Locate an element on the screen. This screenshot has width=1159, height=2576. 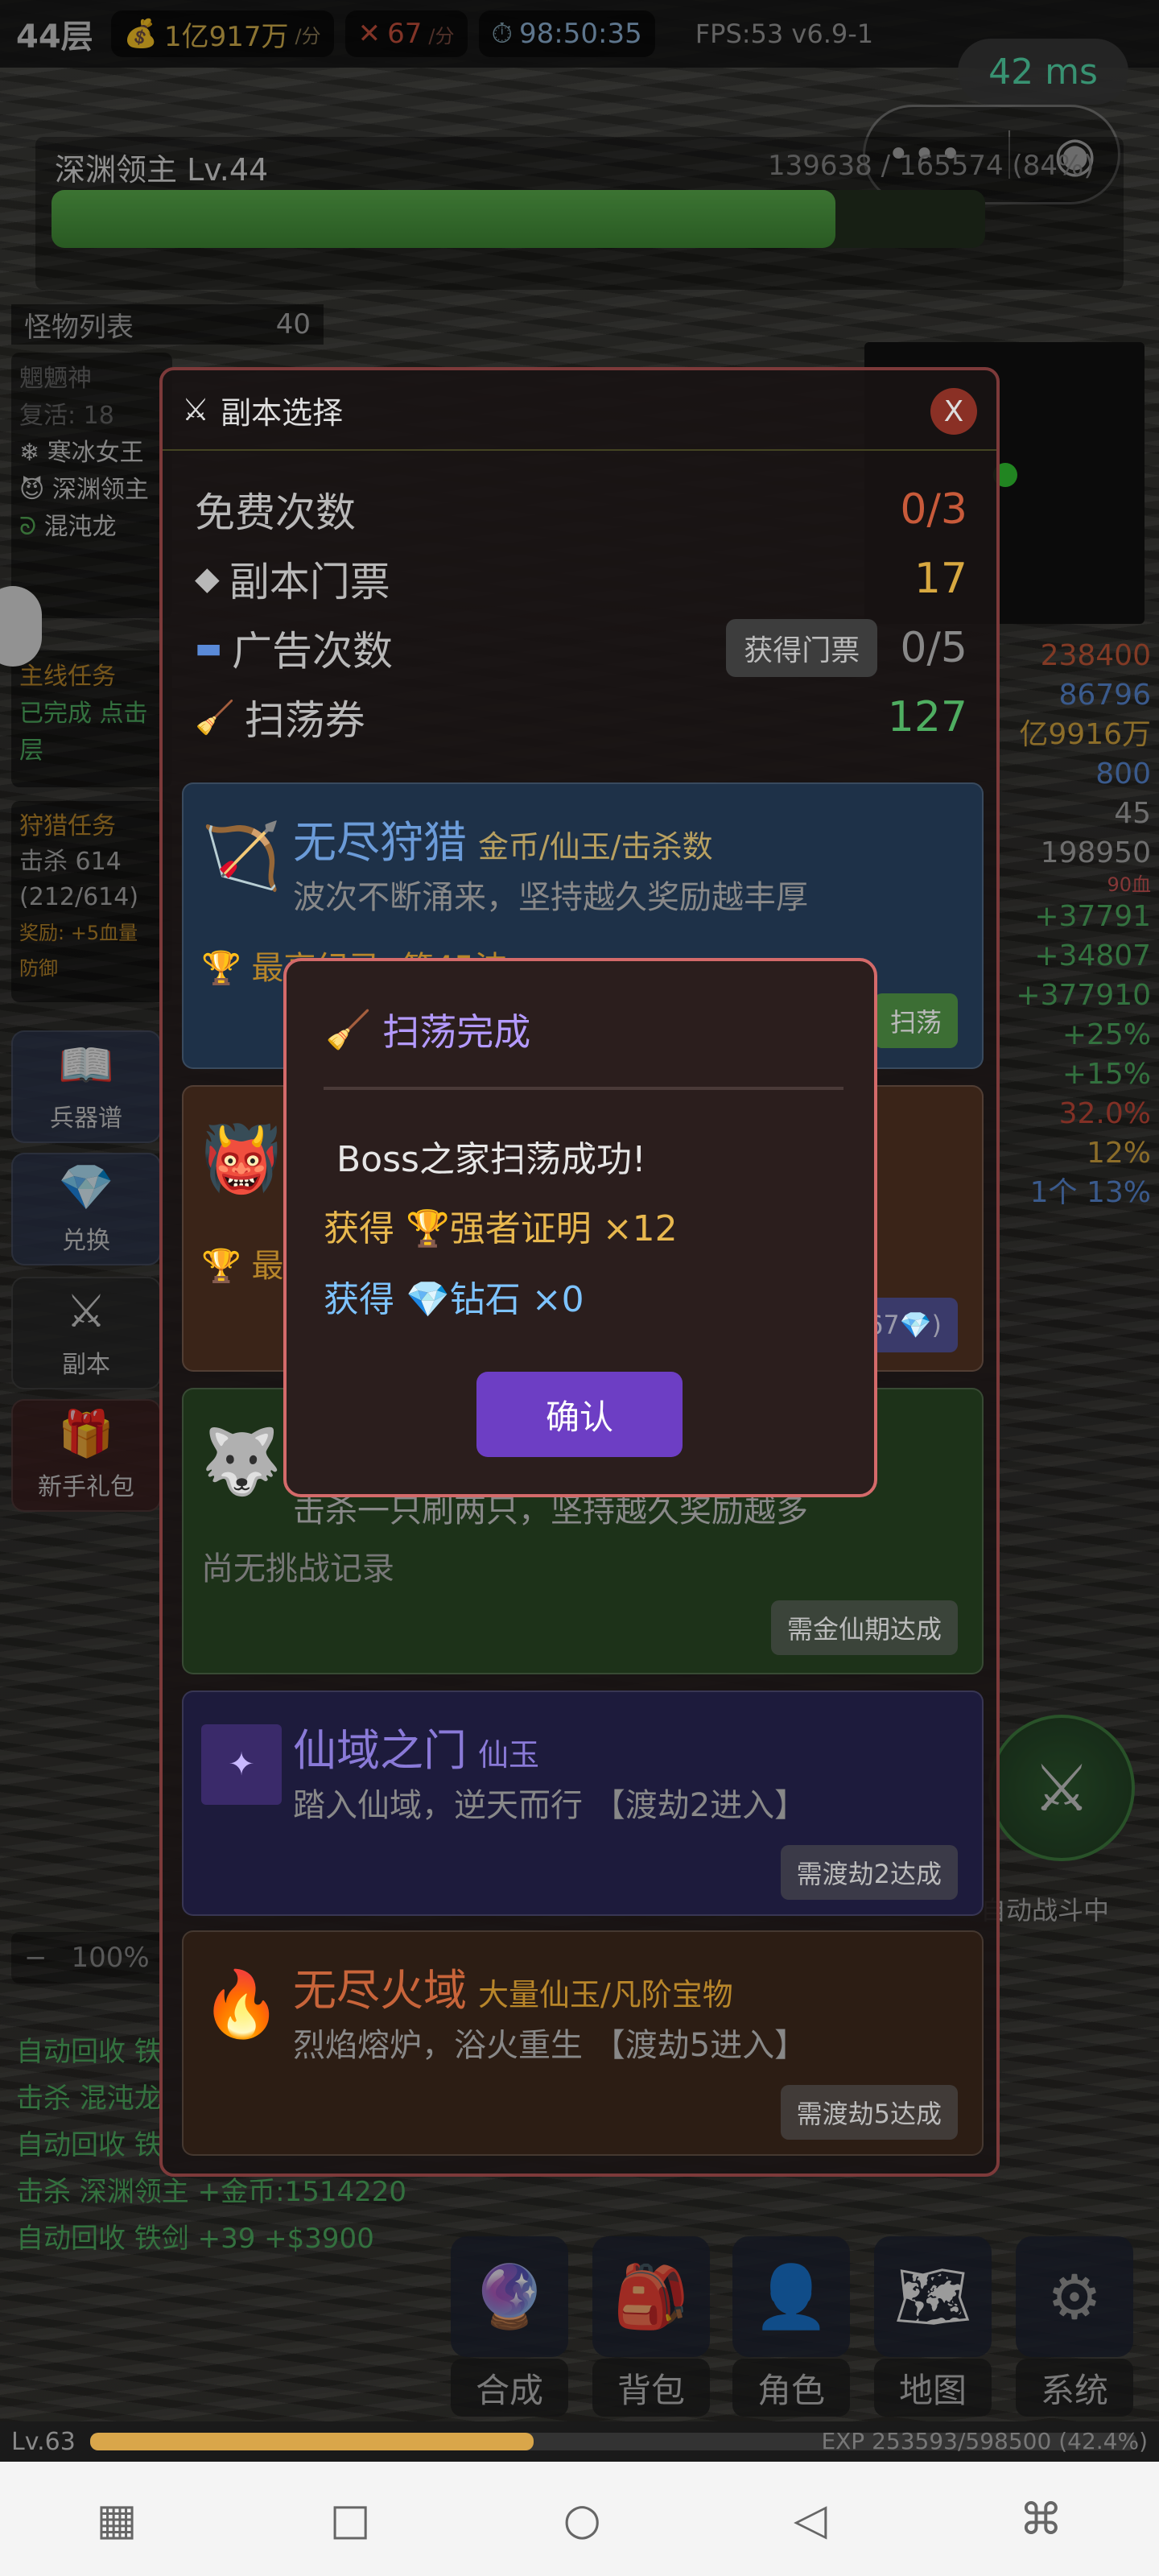
recent-icon: □ is located at coordinates (350, 2519).